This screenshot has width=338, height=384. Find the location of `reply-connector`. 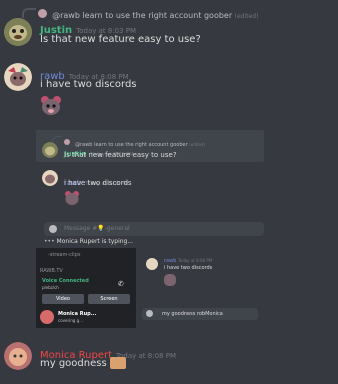

reply-connector is located at coordinates (29, 13).